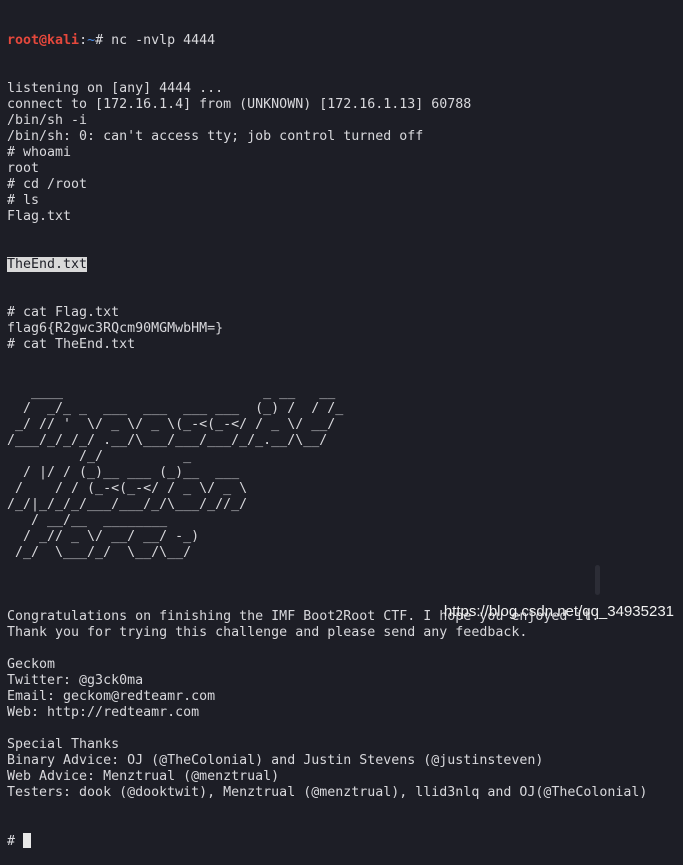  What do you see at coordinates (171, 392) in the screenshot?
I see `ascii-art-line: ____ _ __ __` at bounding box center [171, 392].